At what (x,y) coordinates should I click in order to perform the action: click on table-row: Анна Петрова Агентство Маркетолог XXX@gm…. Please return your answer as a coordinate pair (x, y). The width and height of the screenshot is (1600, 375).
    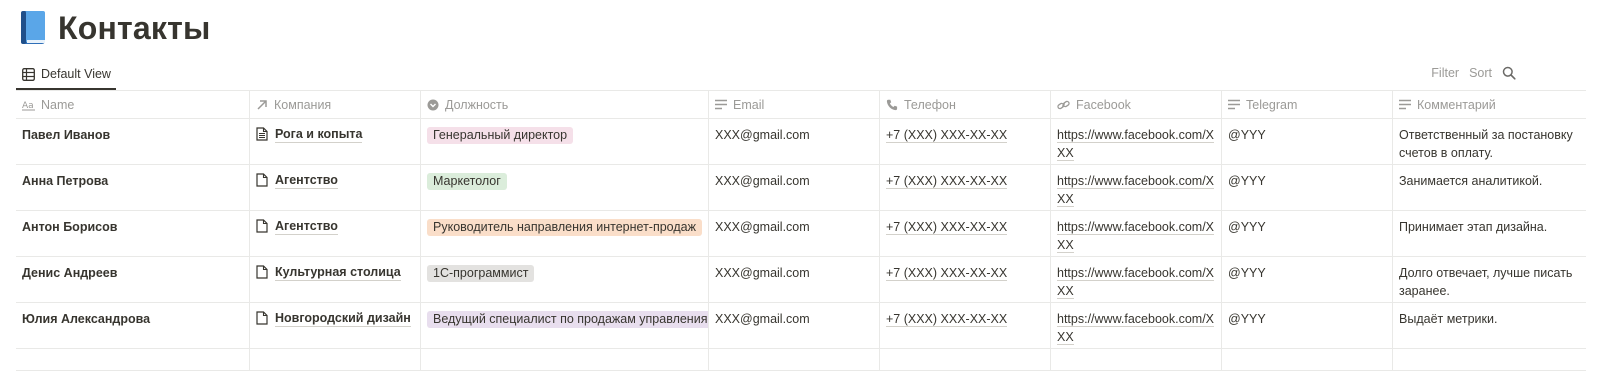
    Looking at the image, I should click on (801, 188).